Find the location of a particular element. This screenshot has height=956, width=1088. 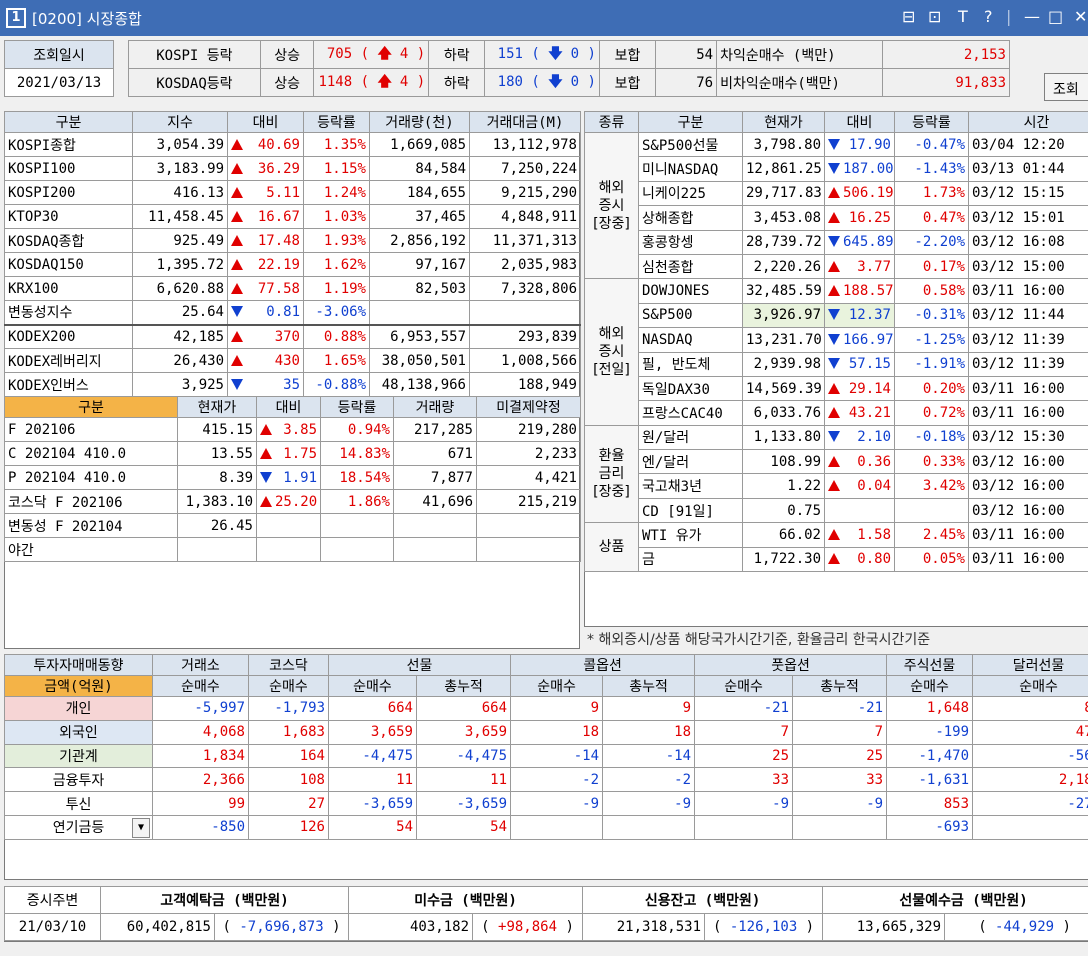

investor-value: 11 is located at coordinates (372, 780).